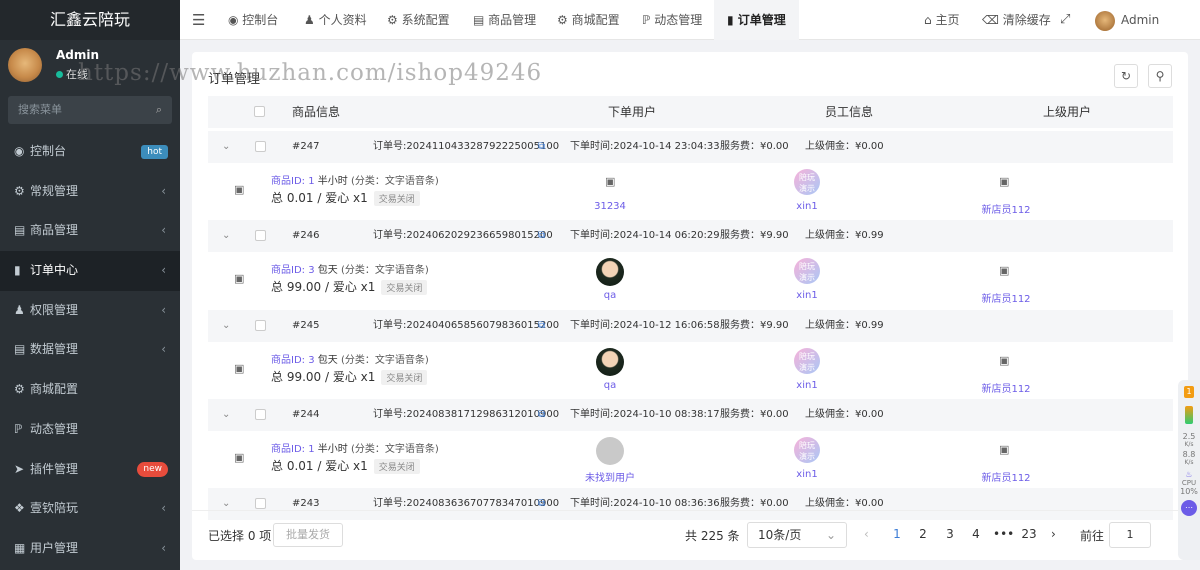 This screenshot has width=1200, height=570. What do you see at coordinates (866, 534) in the screenshot?
I see `prev-page-icon: ‹` at bounding box center [866, 534].